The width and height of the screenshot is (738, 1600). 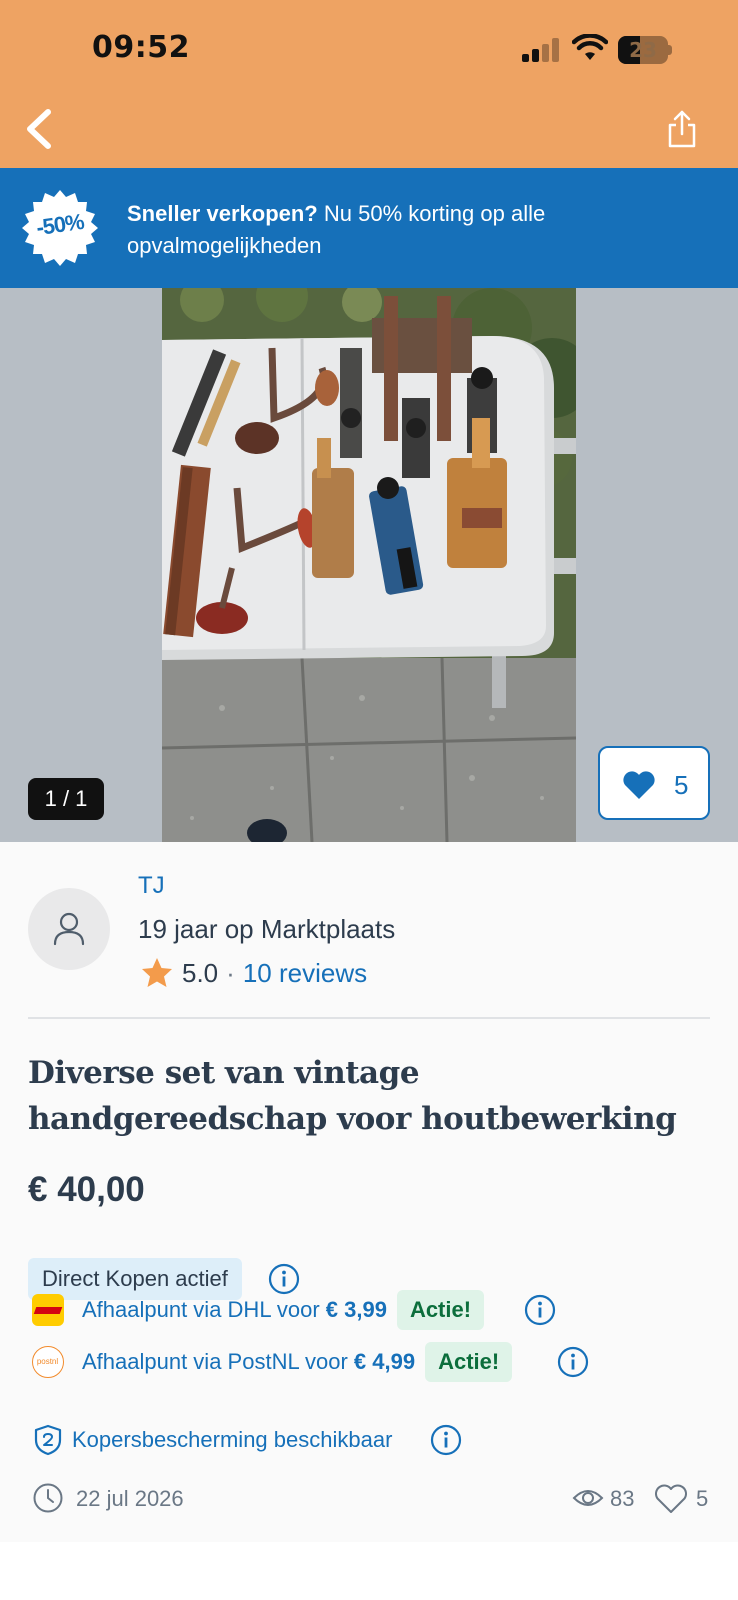 I want to click on shipping-option-dhl: Afhaalpunt via DHL voor € 3,99 Actie!, so click(x=258, y=1310).